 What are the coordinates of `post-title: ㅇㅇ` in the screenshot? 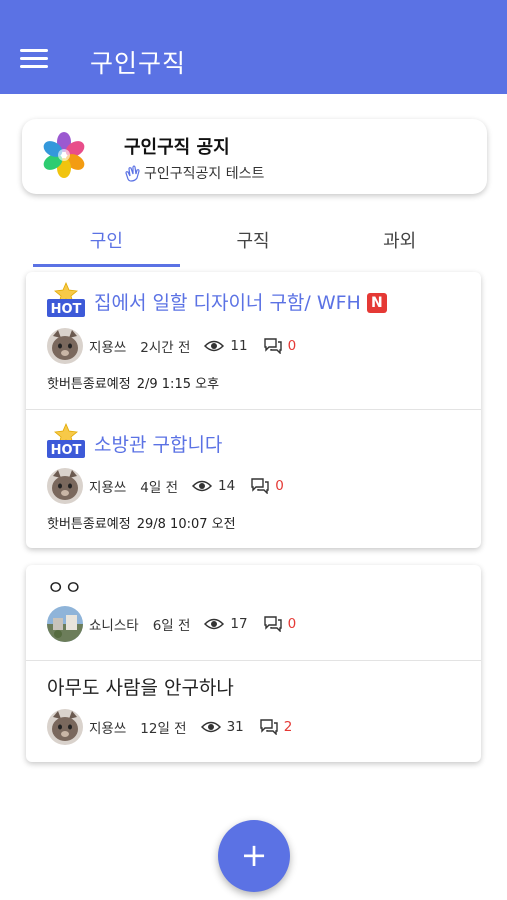 It's located at (64, 588).